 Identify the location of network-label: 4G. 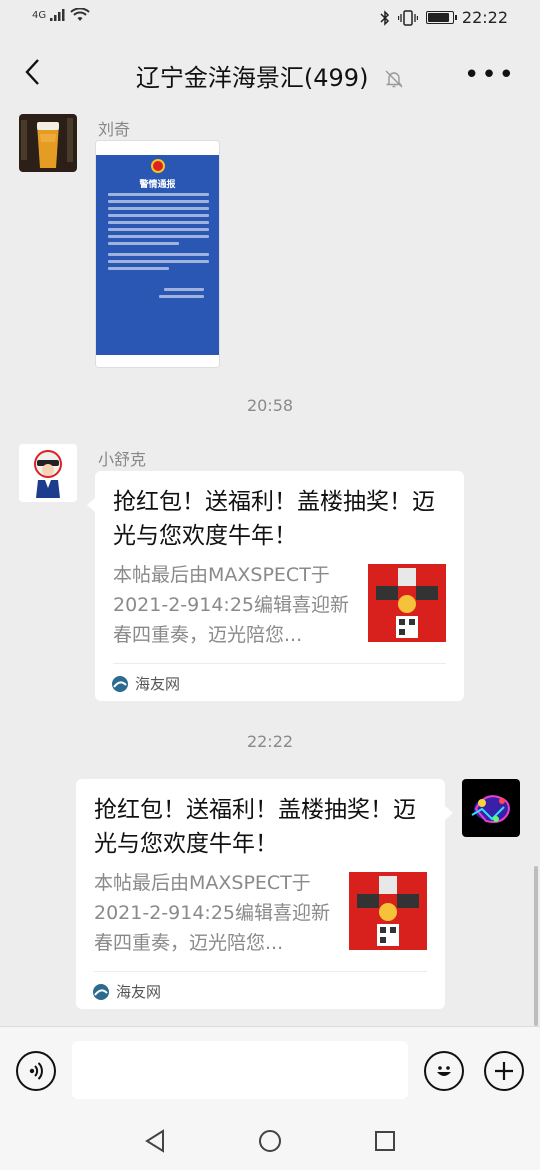
(39, 15).